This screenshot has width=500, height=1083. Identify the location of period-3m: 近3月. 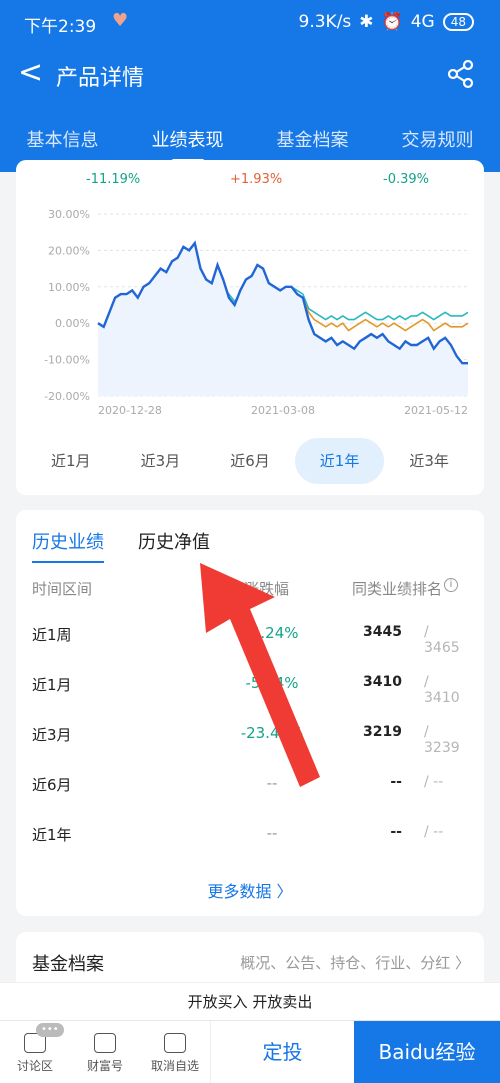
(161, 461).